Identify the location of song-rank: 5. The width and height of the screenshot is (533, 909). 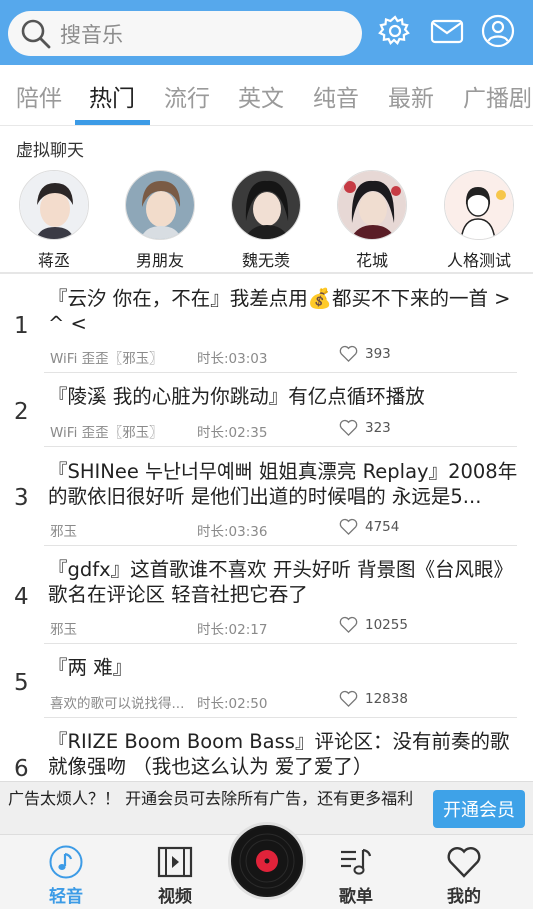
(21, 683).